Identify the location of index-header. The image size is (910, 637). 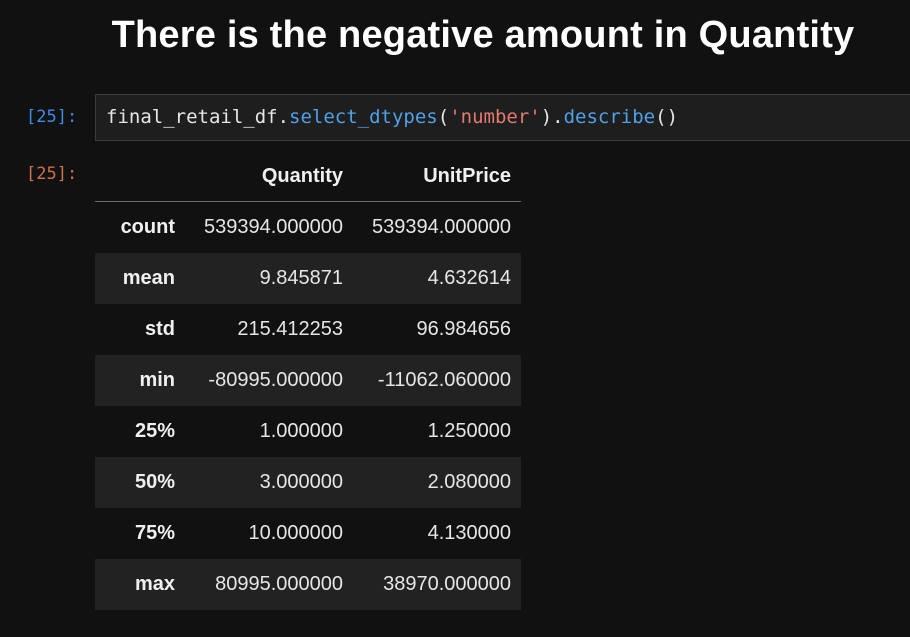
(140, 177).